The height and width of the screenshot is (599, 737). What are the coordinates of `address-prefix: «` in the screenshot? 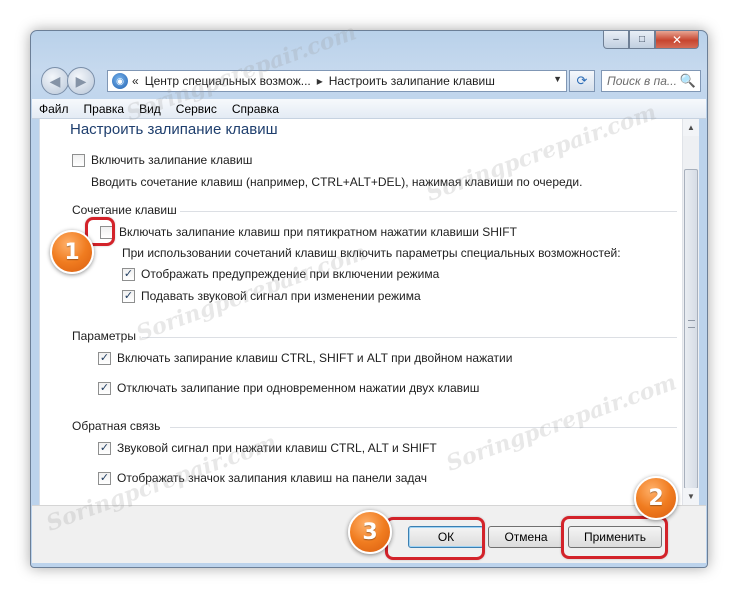 It's located at (135, 81).